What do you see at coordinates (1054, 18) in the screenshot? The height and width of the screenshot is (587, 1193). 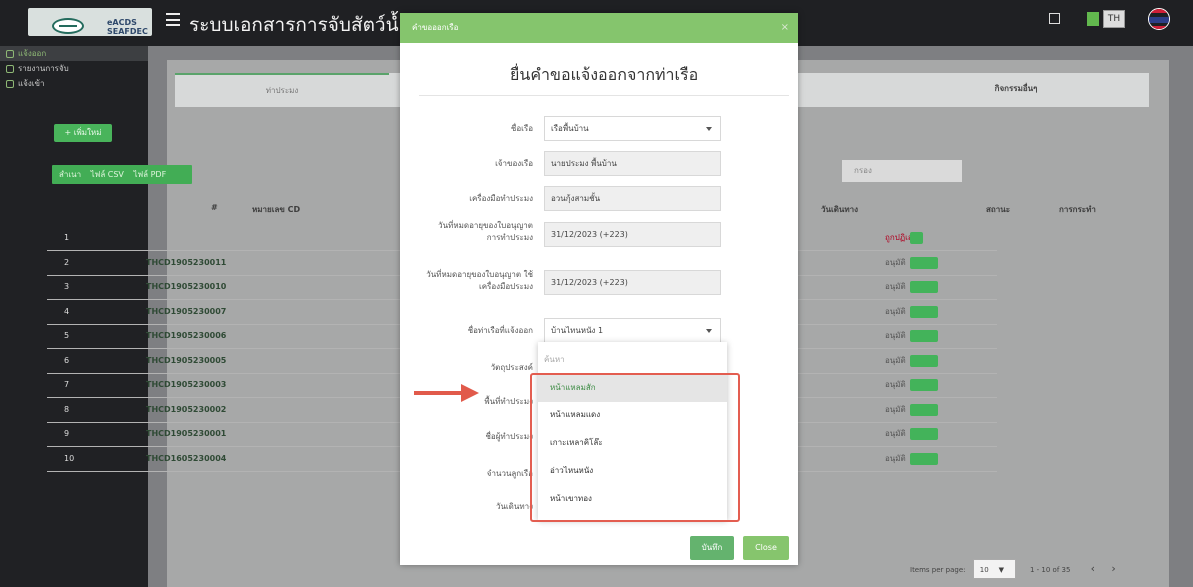 I see `external-link-icon` at bounding box center [1054, 18].